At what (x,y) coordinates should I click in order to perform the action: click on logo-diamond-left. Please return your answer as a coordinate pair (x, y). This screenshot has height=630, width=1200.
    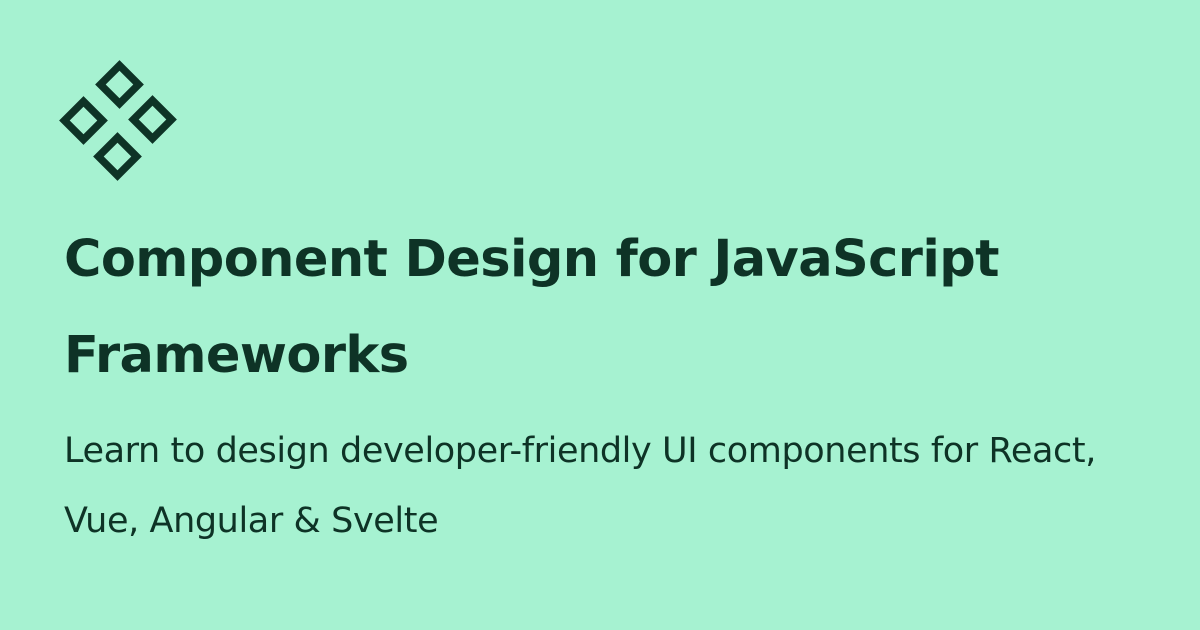
    Looking at the image, I should click on (83, 120).